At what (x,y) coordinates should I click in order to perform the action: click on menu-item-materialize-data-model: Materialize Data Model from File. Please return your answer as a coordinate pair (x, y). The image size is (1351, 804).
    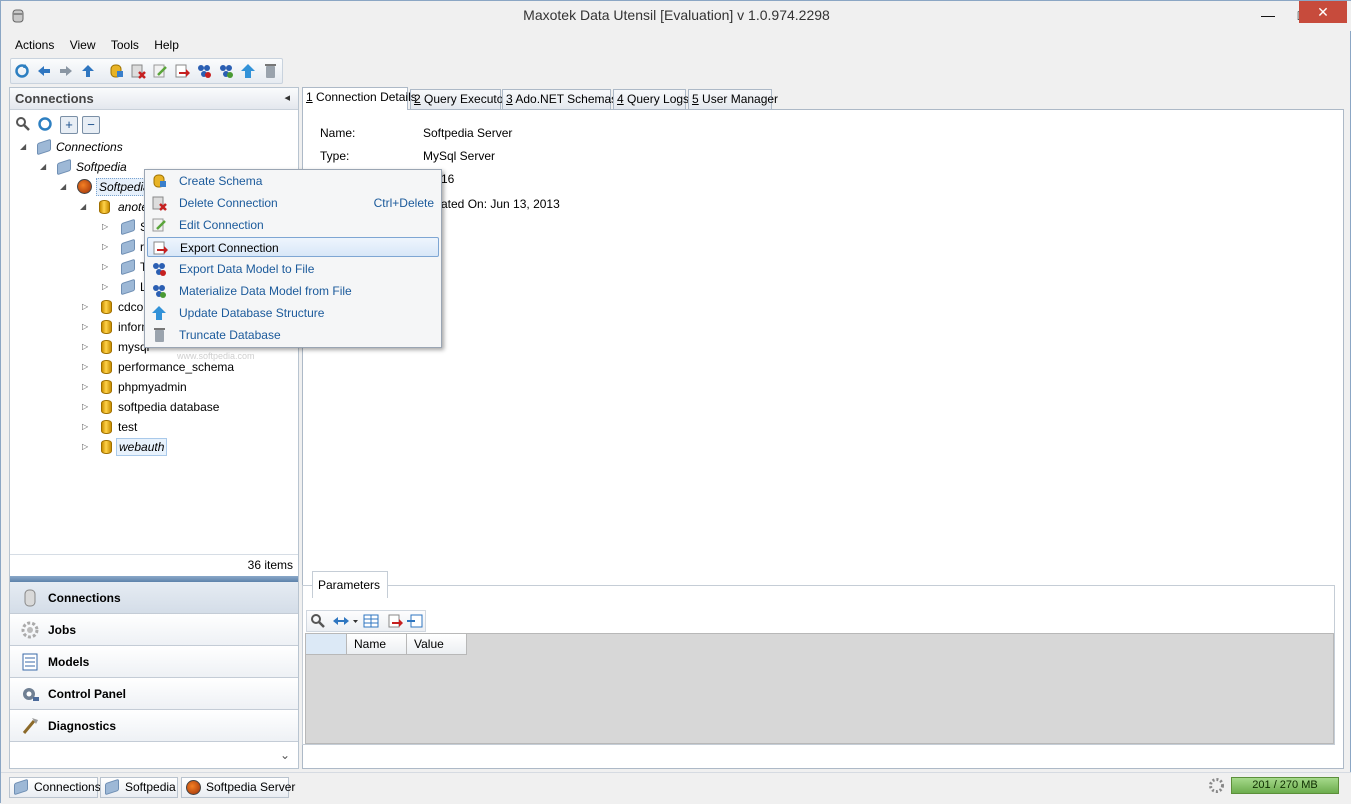
    Looking at the image, I should click on (293, 291).